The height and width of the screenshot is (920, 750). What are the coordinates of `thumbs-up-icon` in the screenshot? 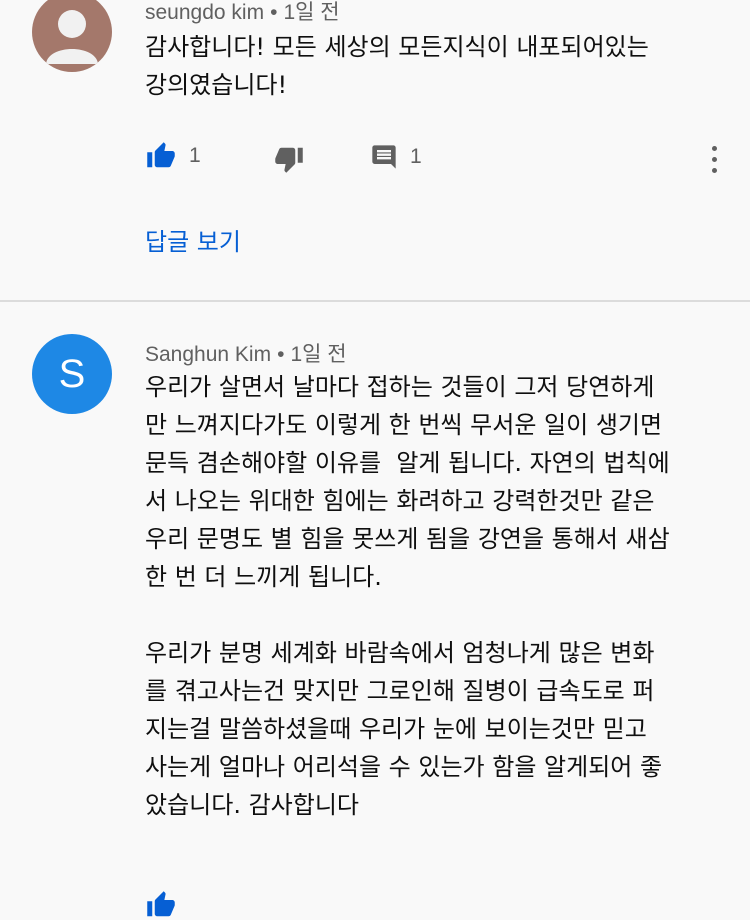 It's located at (161, 904).